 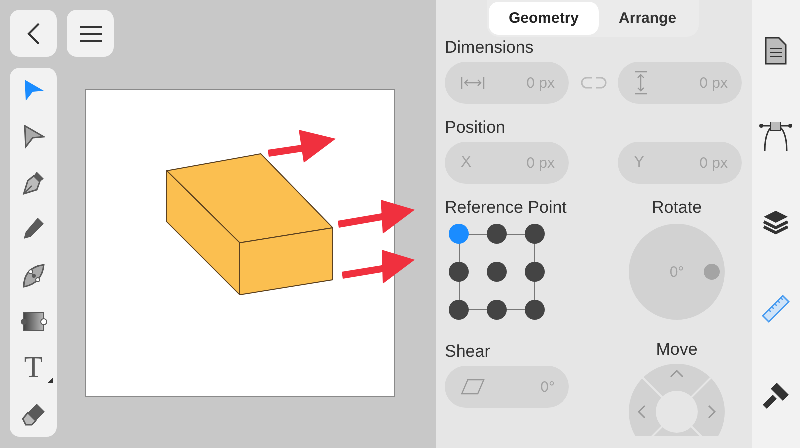 What do you see at coordinates (34, 321) in the screenshot?
I see `gradient-slider-icon` at bounding box center [34, 321].